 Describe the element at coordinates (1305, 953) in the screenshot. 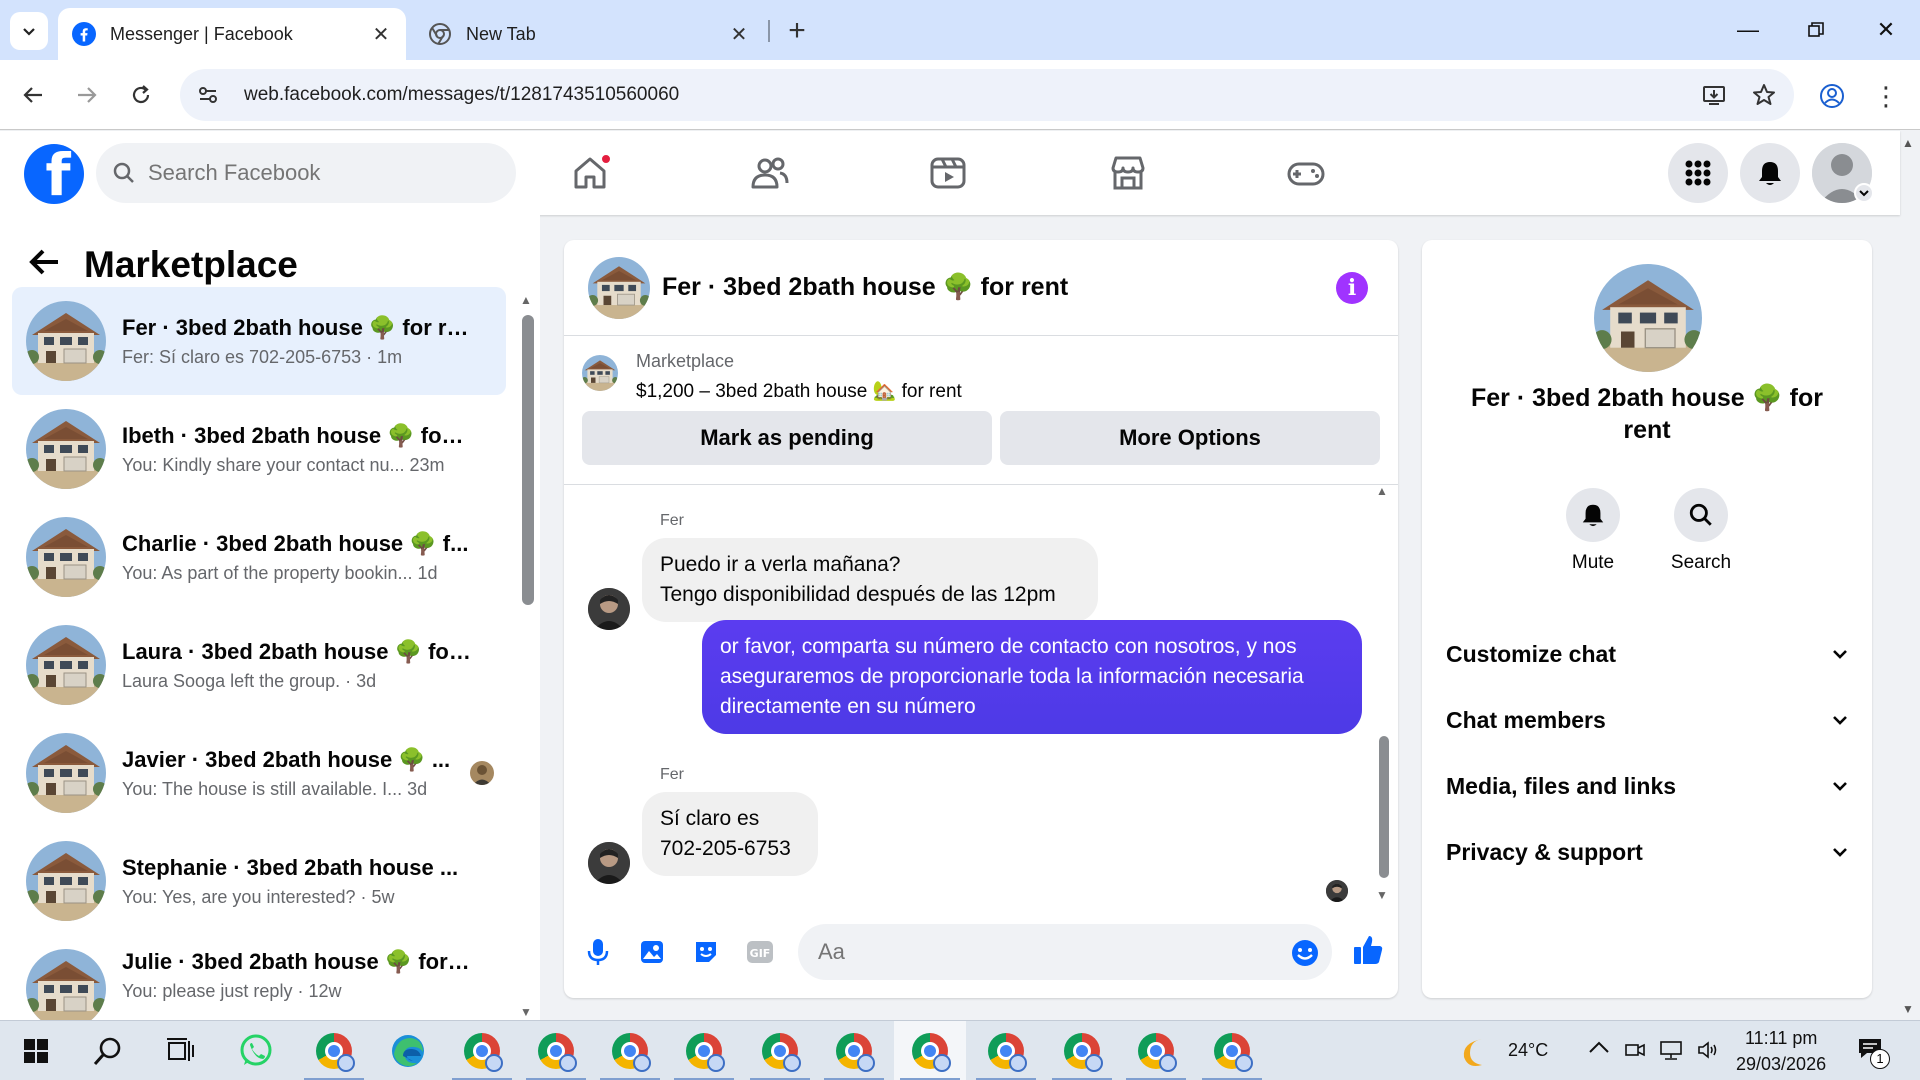

I see `emoji-icon` at that location.